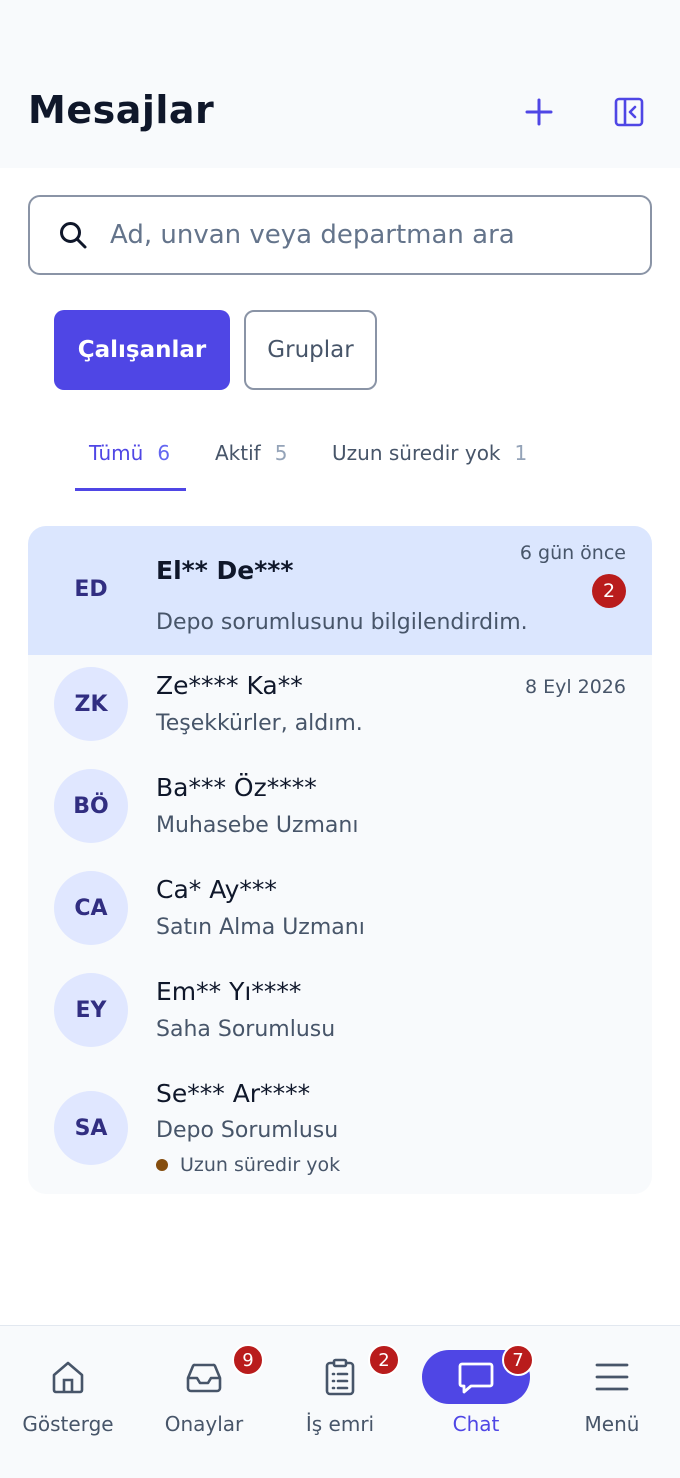 The width and height of the screenshot is (680, 1478). Describe the element at coordinates (310, 350) in the screenshot. I see `segment-groups: Gruplar` at that location.